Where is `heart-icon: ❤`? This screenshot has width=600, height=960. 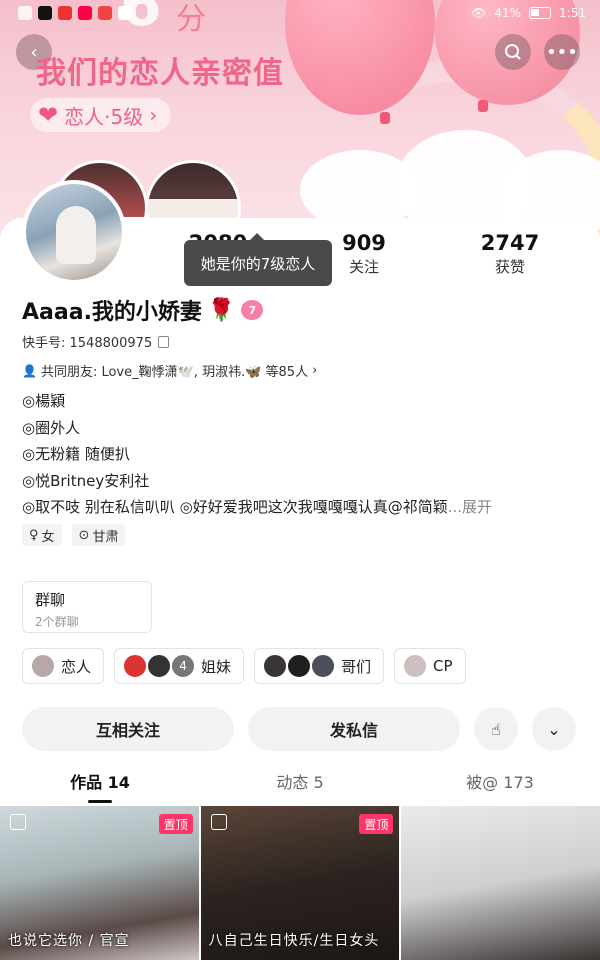 heart-icon: ❤ is located at coordinates (48, 115).